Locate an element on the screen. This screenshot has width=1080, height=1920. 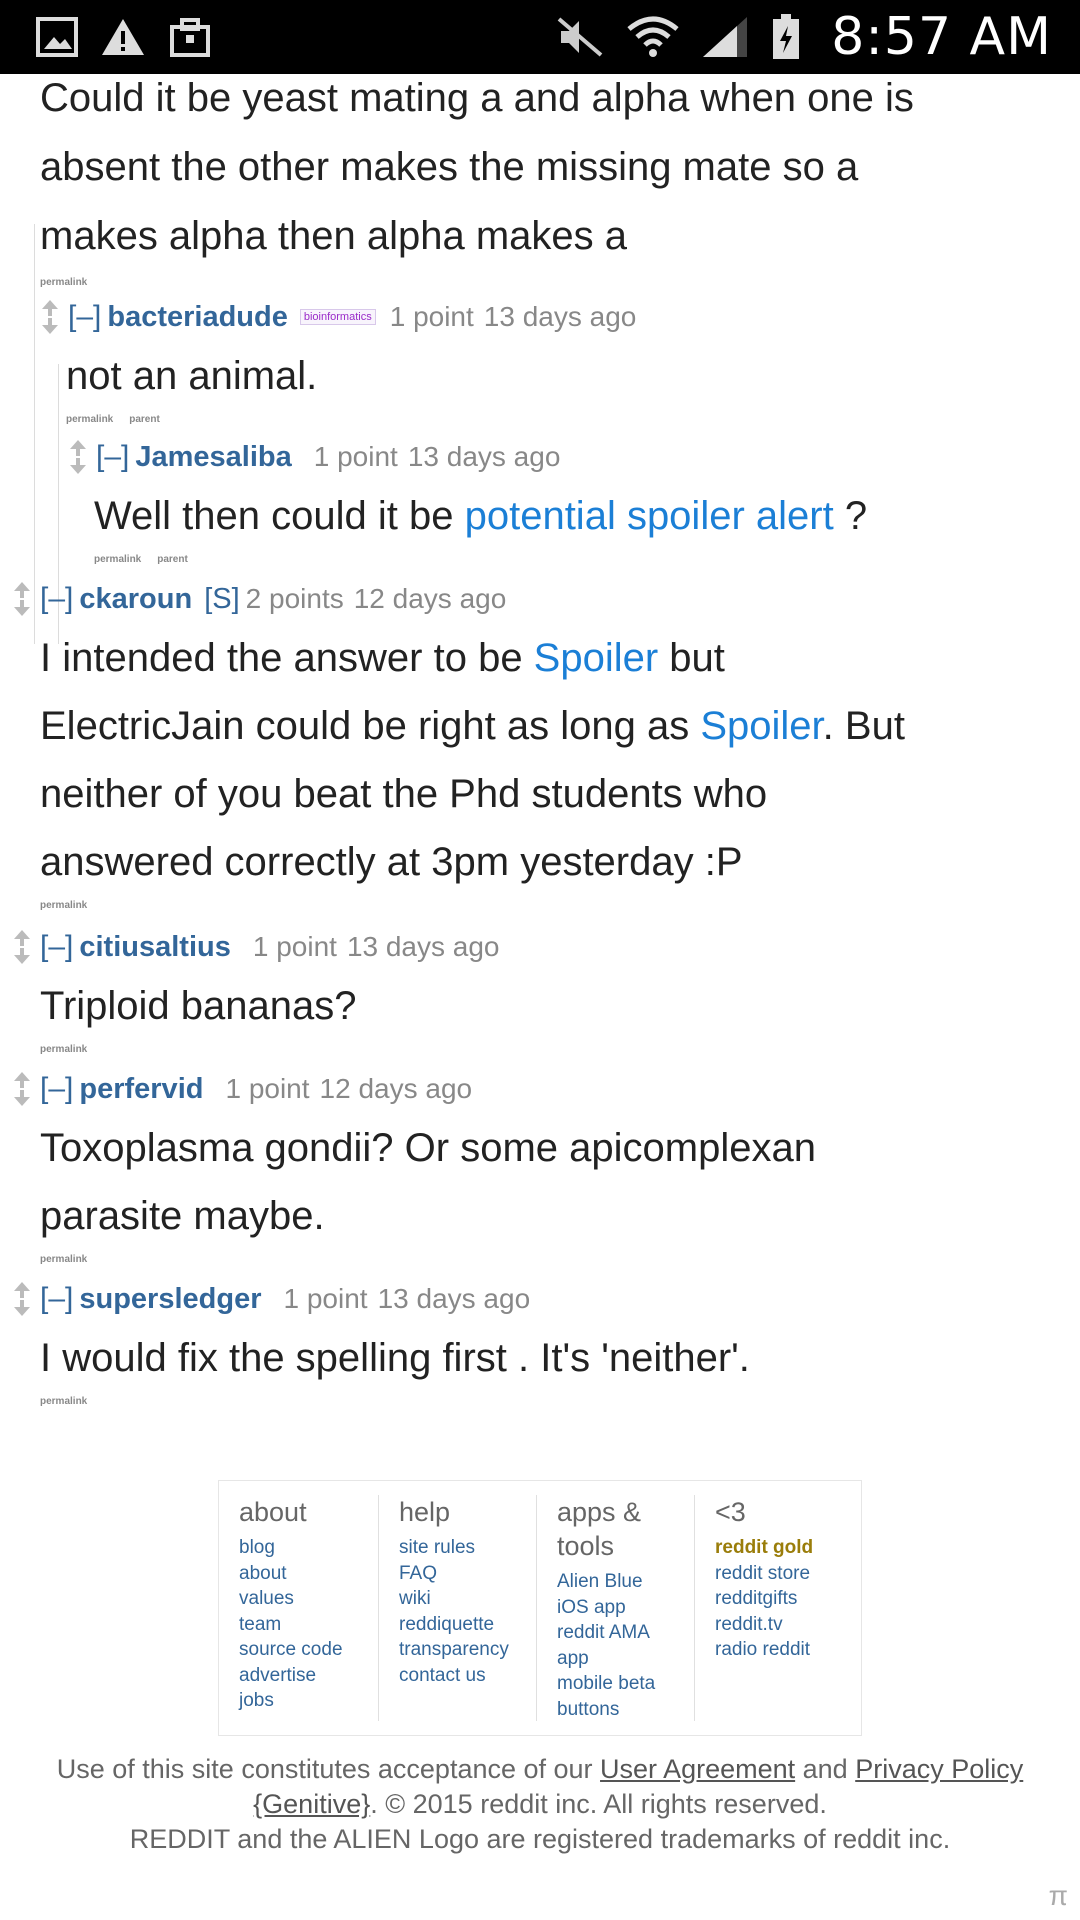
footer-link: wiki is located at coordinates (457, 1599).